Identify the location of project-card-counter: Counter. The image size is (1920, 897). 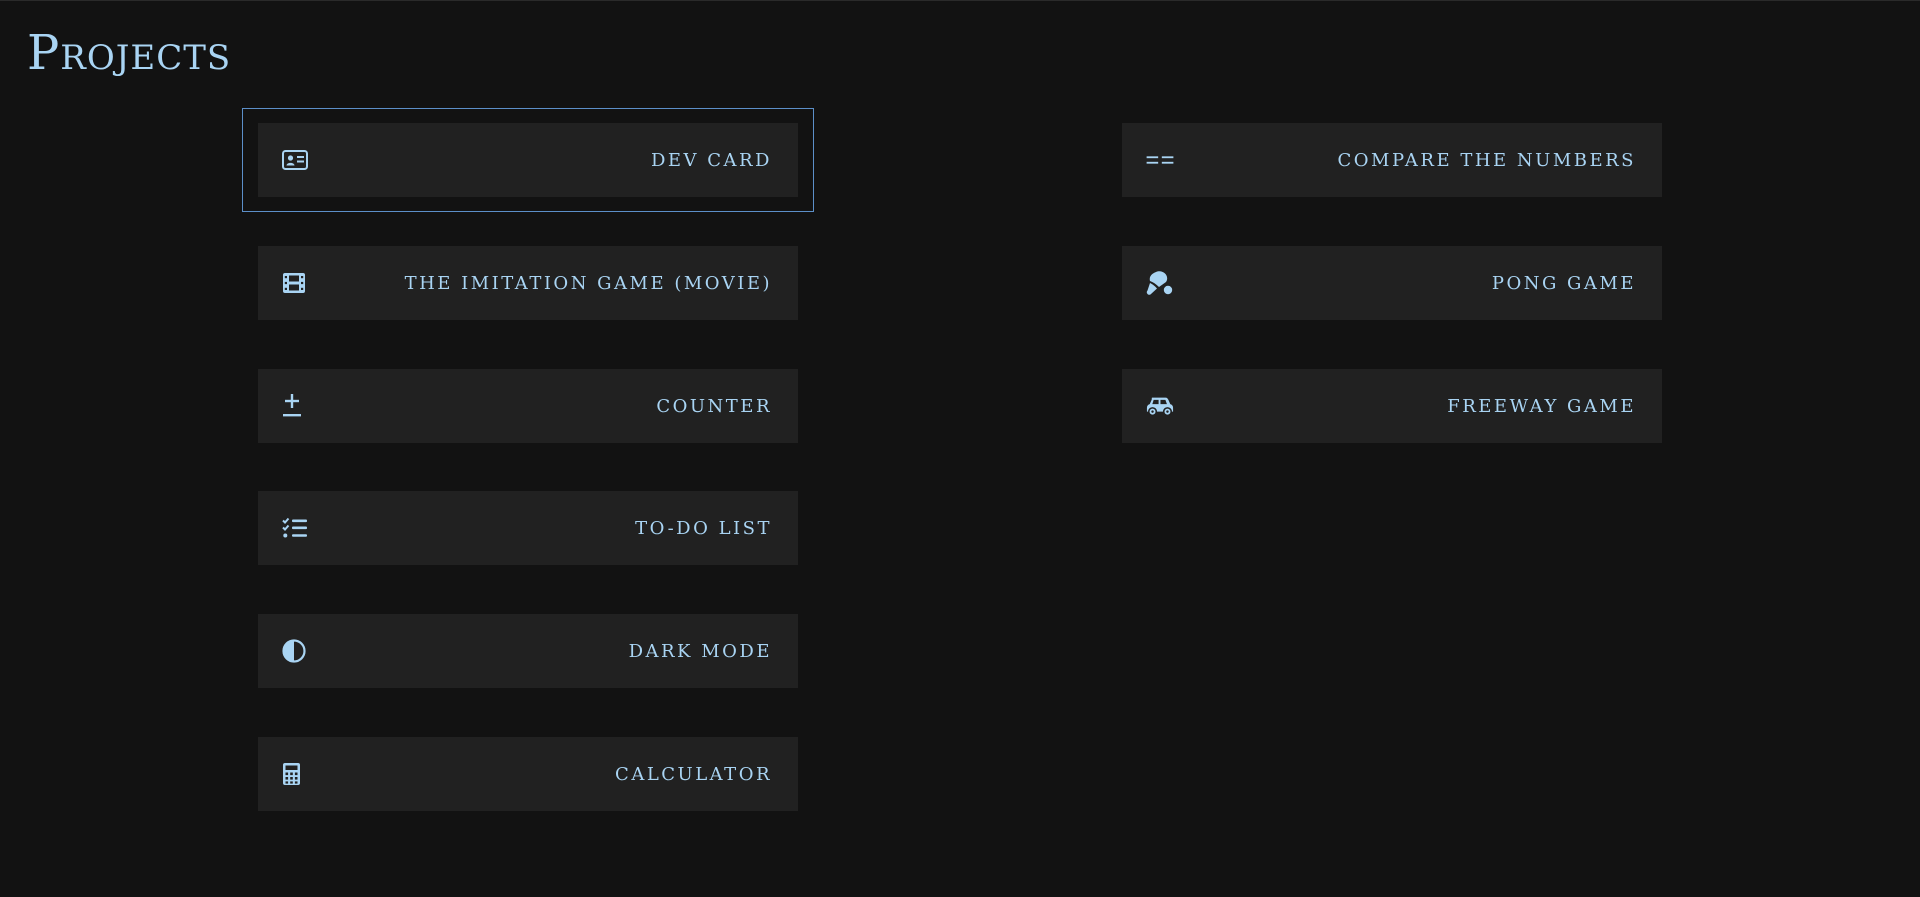
(528, 406).